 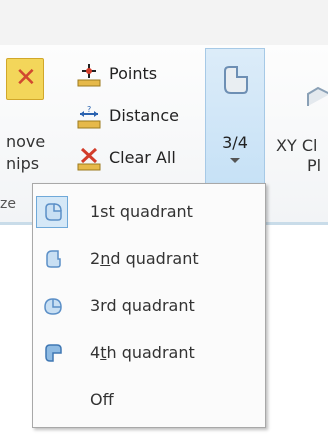 What do you see at coordinates (53, 259) in the screenshot?
I see `quadrant-2-icon` at bounding box center [53, 259].